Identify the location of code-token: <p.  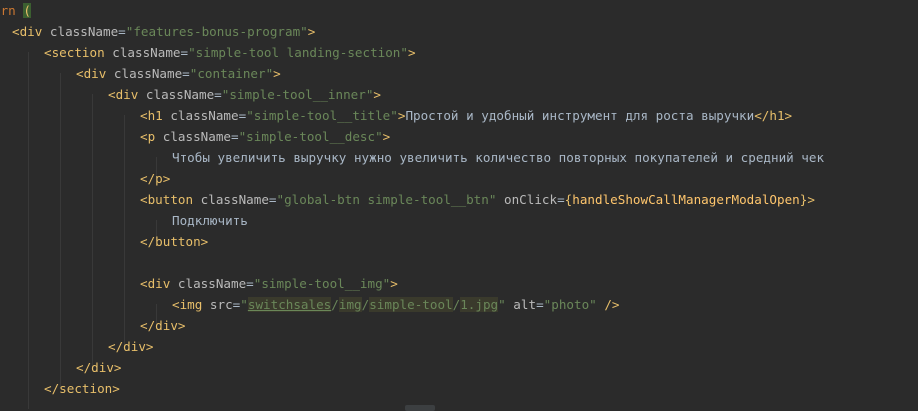
(151, 136).